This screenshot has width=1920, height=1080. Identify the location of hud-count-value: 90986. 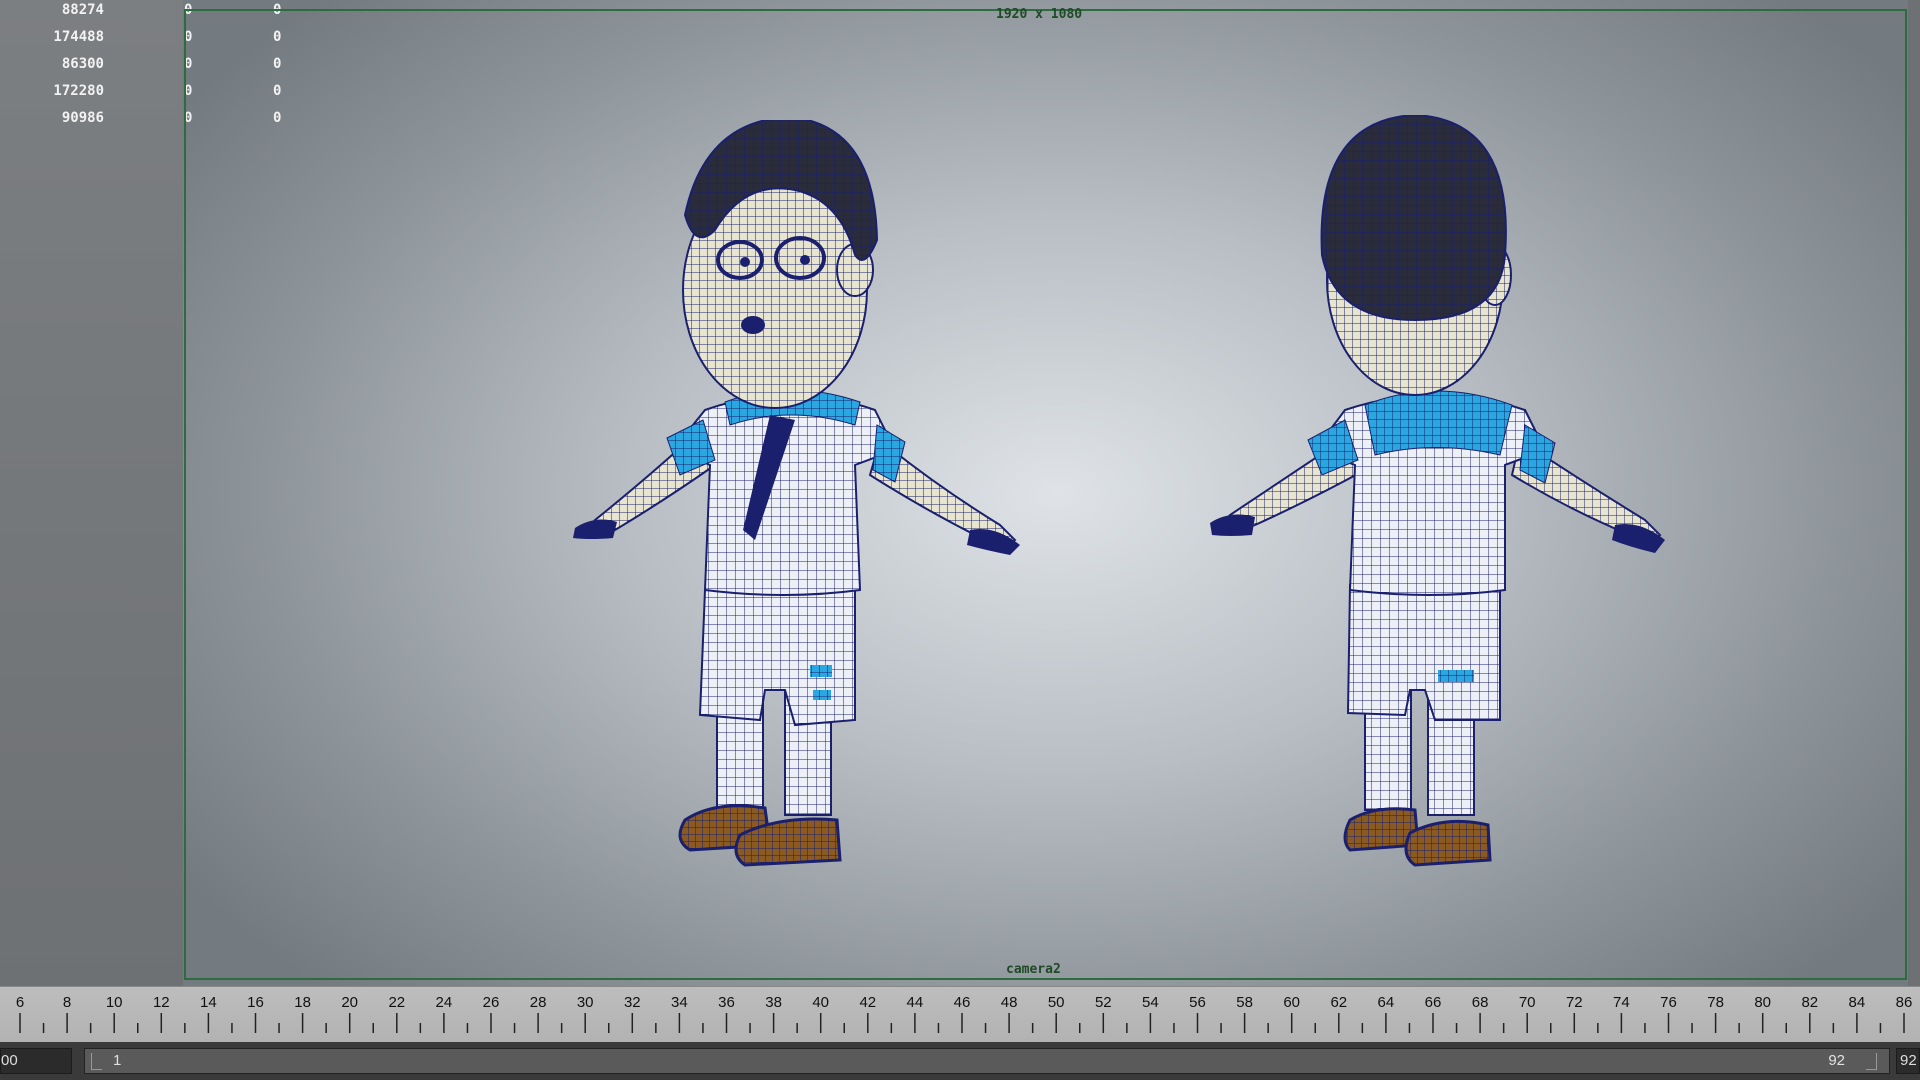
(82, 118).